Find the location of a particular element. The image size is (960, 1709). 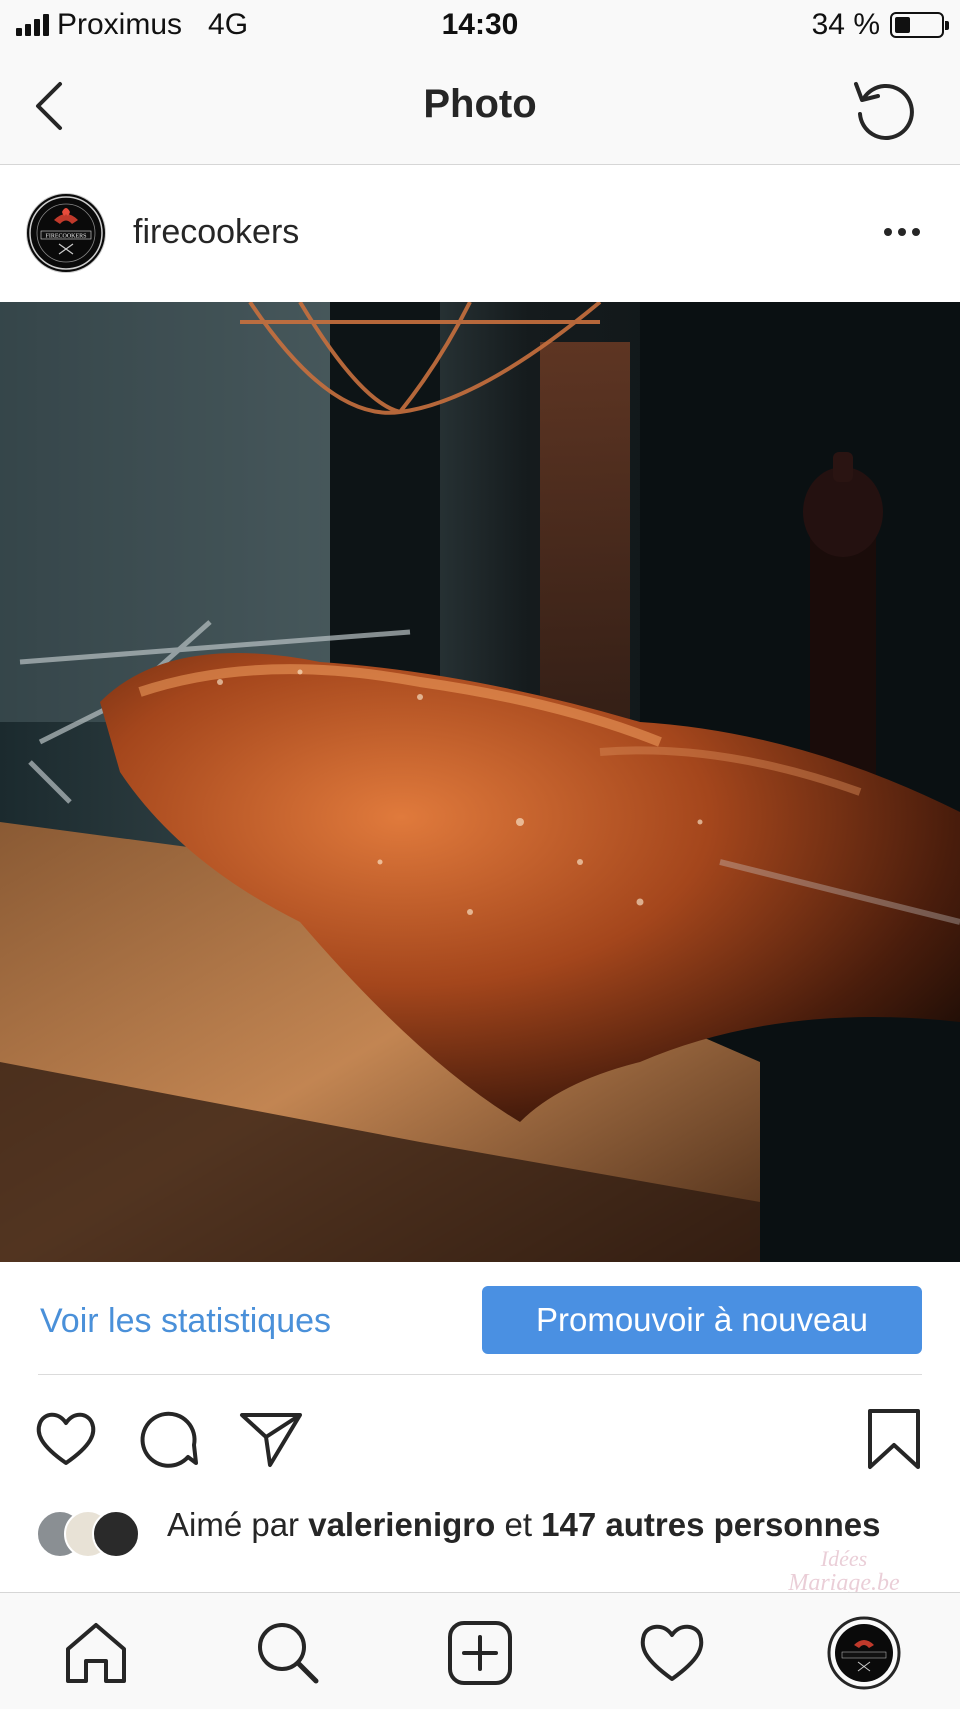

tab-profile is located at coordinates (864, 1653).